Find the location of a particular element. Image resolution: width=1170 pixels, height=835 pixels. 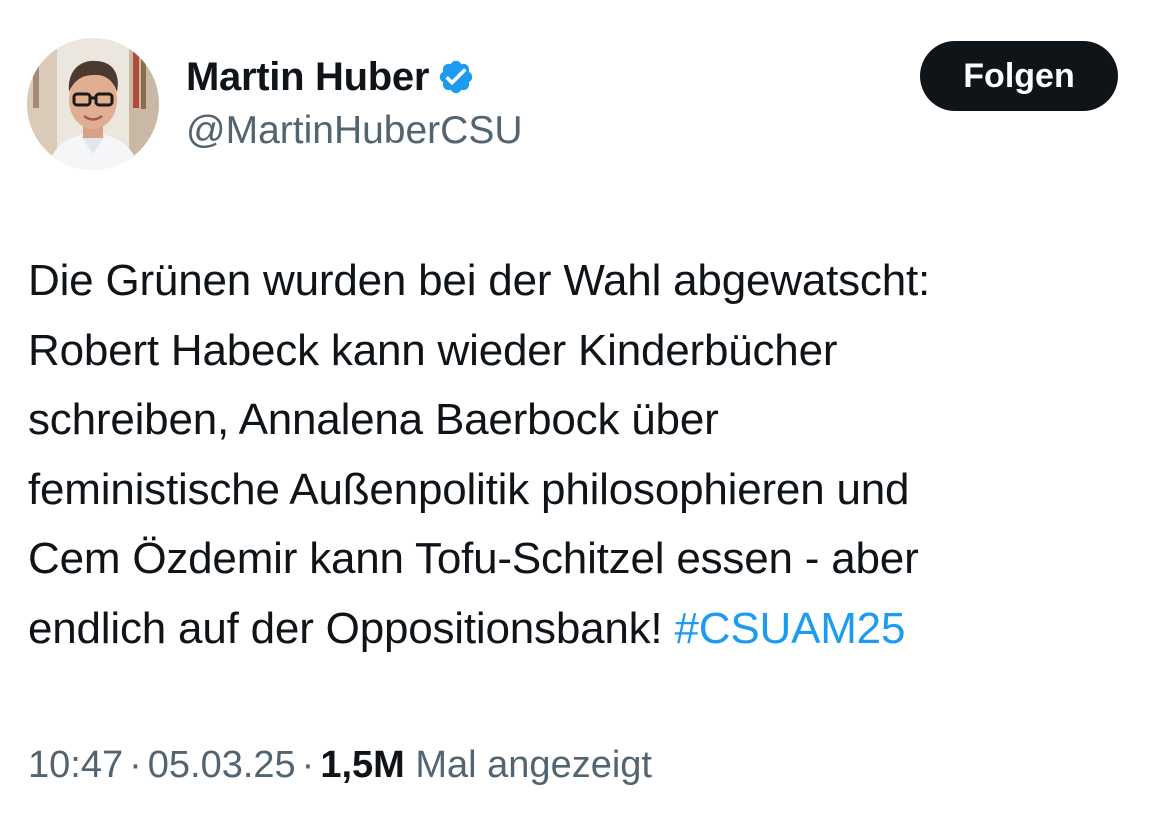

tweet-meta: 10:47 · 05.03.25 · 1,5M Mal angezeigt is located at coordinates (340, 765).